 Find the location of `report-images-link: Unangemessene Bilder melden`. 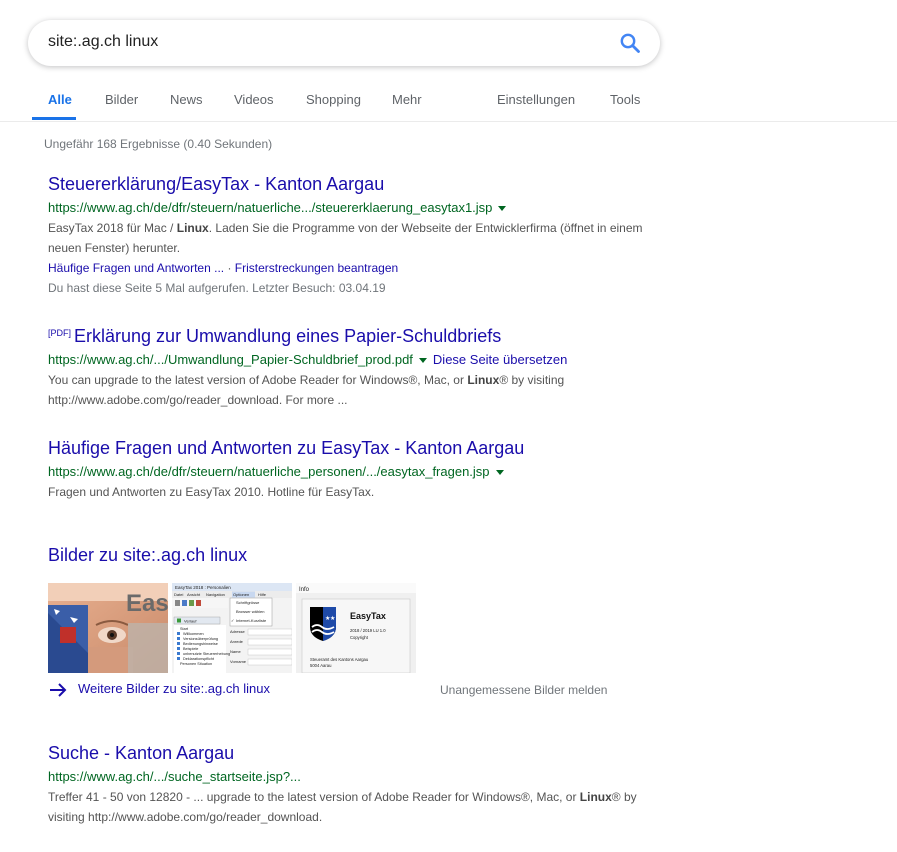

report-images-link: Unangemessene Bilder melden is located at coordinates (523, 690).